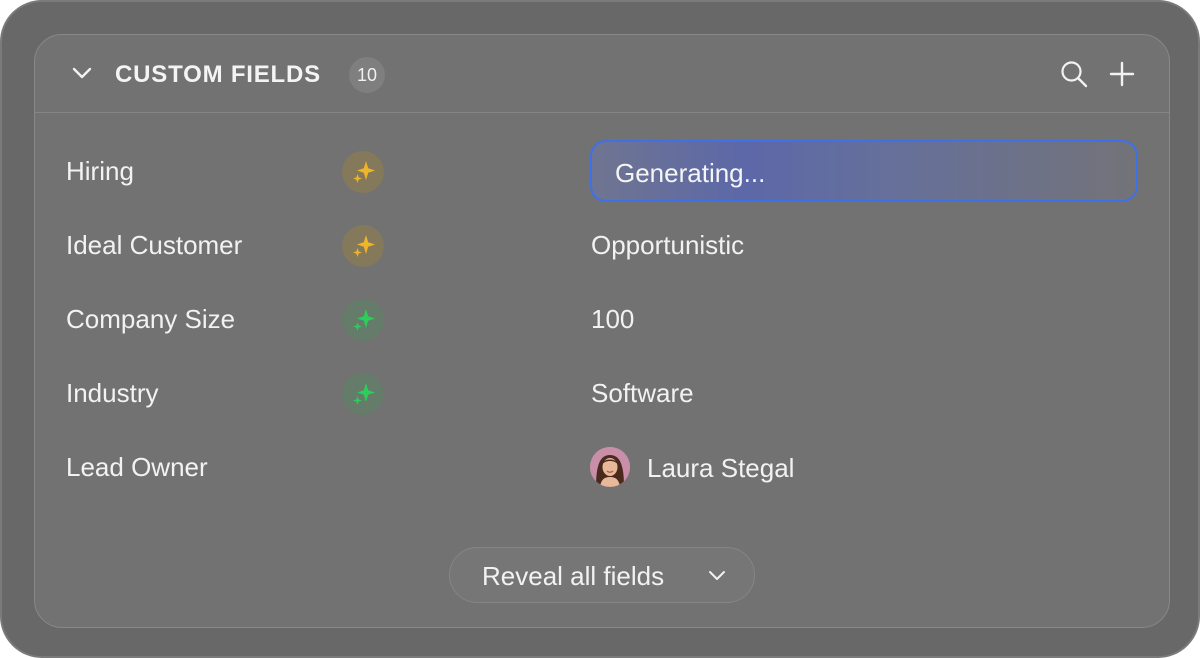 Image resolution: width=1200 pixels, height=658 pixels. Describe the element at coordinates (112, 393) in the screenshot. I see `field-label-industry: Industry` at that location.